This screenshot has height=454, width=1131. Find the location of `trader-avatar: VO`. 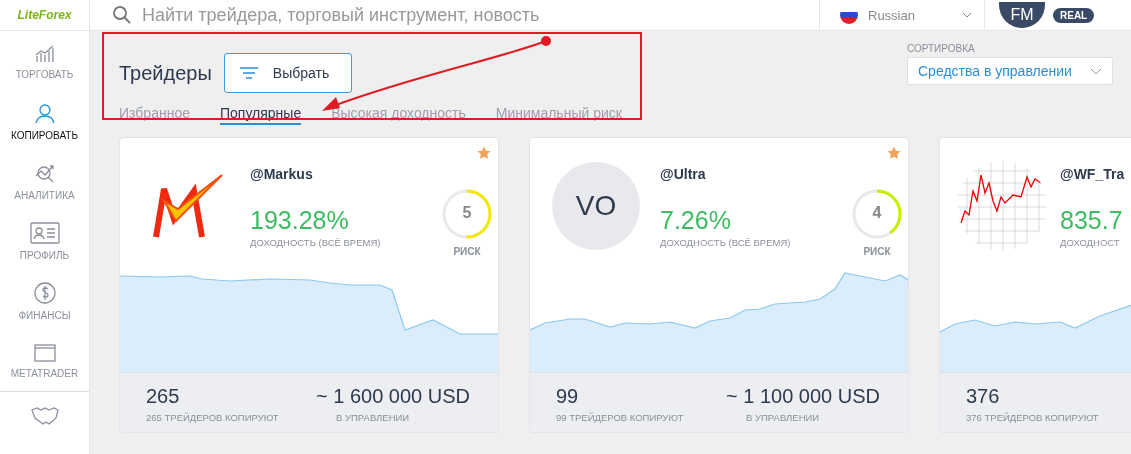

trader-avatar: VO is located at coordinates (596, 206).